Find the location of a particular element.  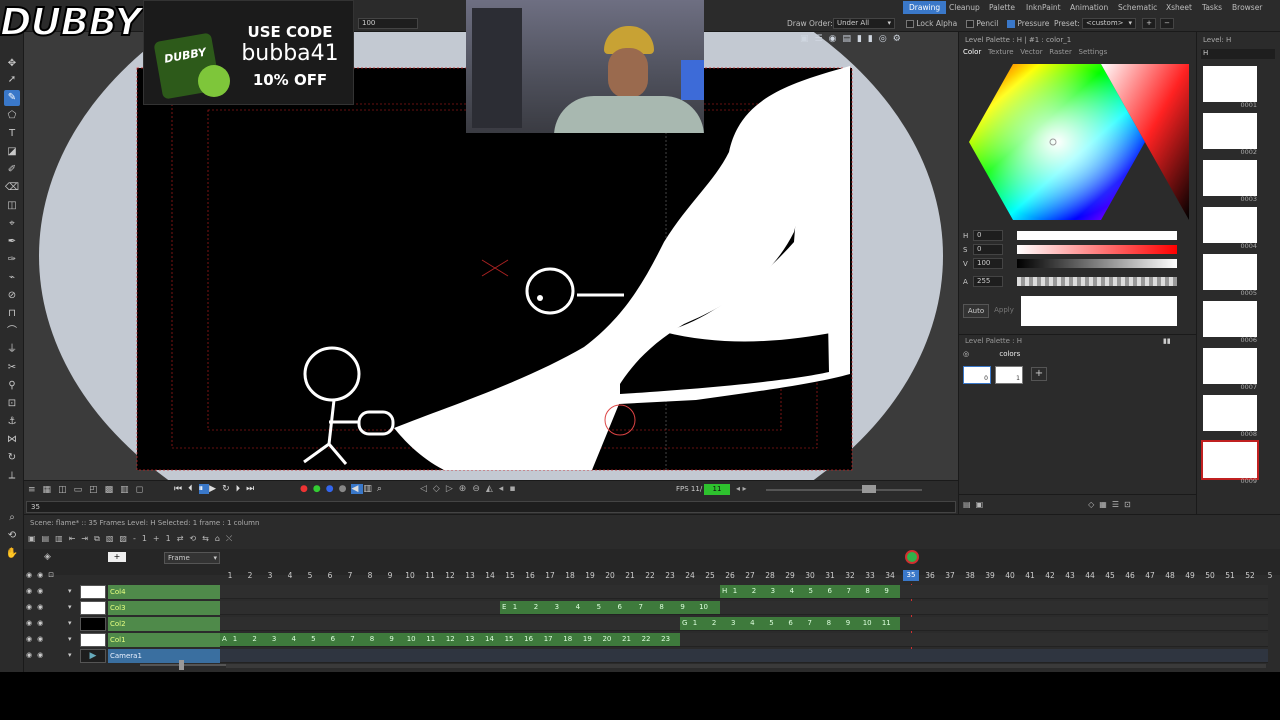

frame-ruler-number: 14 is located at coordinates (490, 575).